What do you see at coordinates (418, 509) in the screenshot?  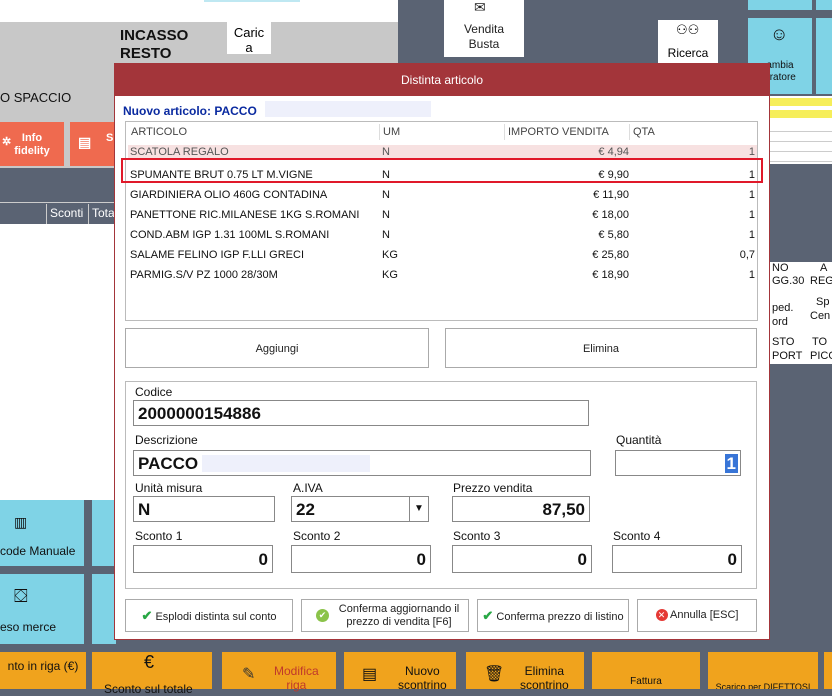 I see `chevron-down-icon: ▼` at bounding box center [418, 509].